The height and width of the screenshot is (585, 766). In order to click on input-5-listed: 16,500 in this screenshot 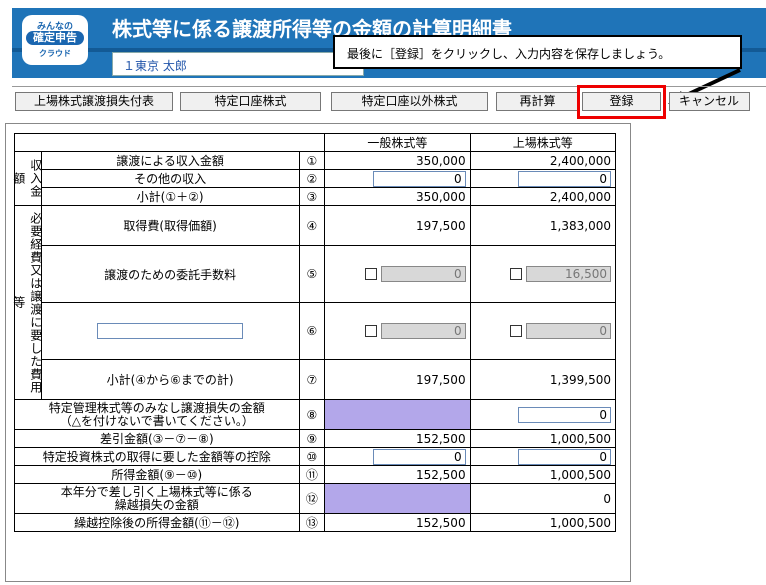, I will do `click(568, 274)`.